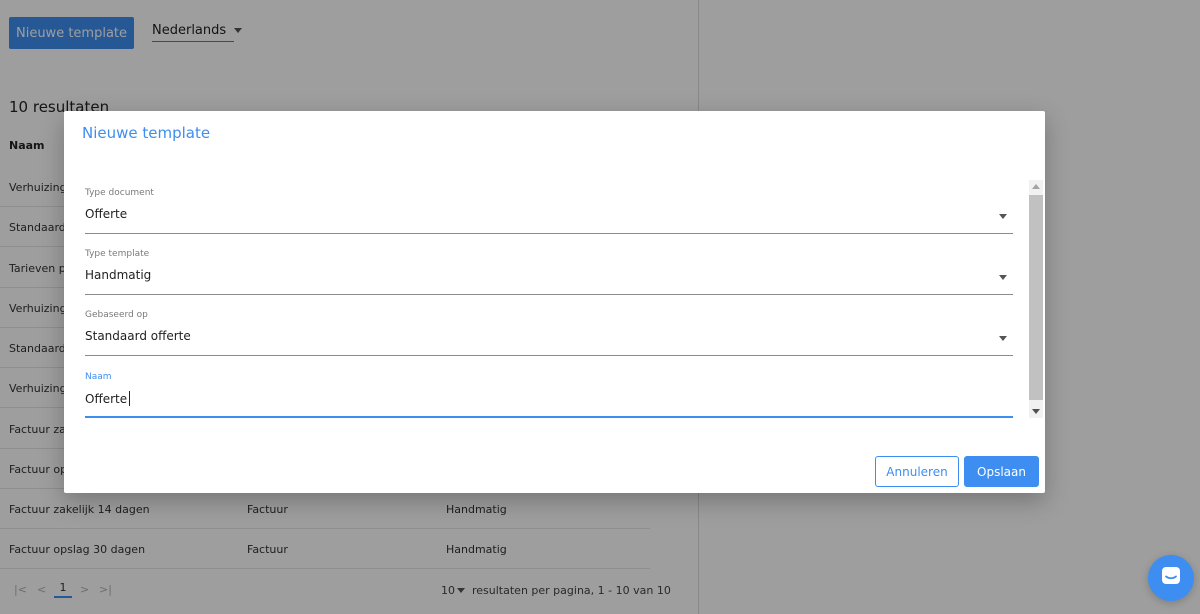 The image size is (1200, 614). Describe the element at coordinates (917, 471) in the screenshot. I see `cancel-button: Annuleren` at that location.